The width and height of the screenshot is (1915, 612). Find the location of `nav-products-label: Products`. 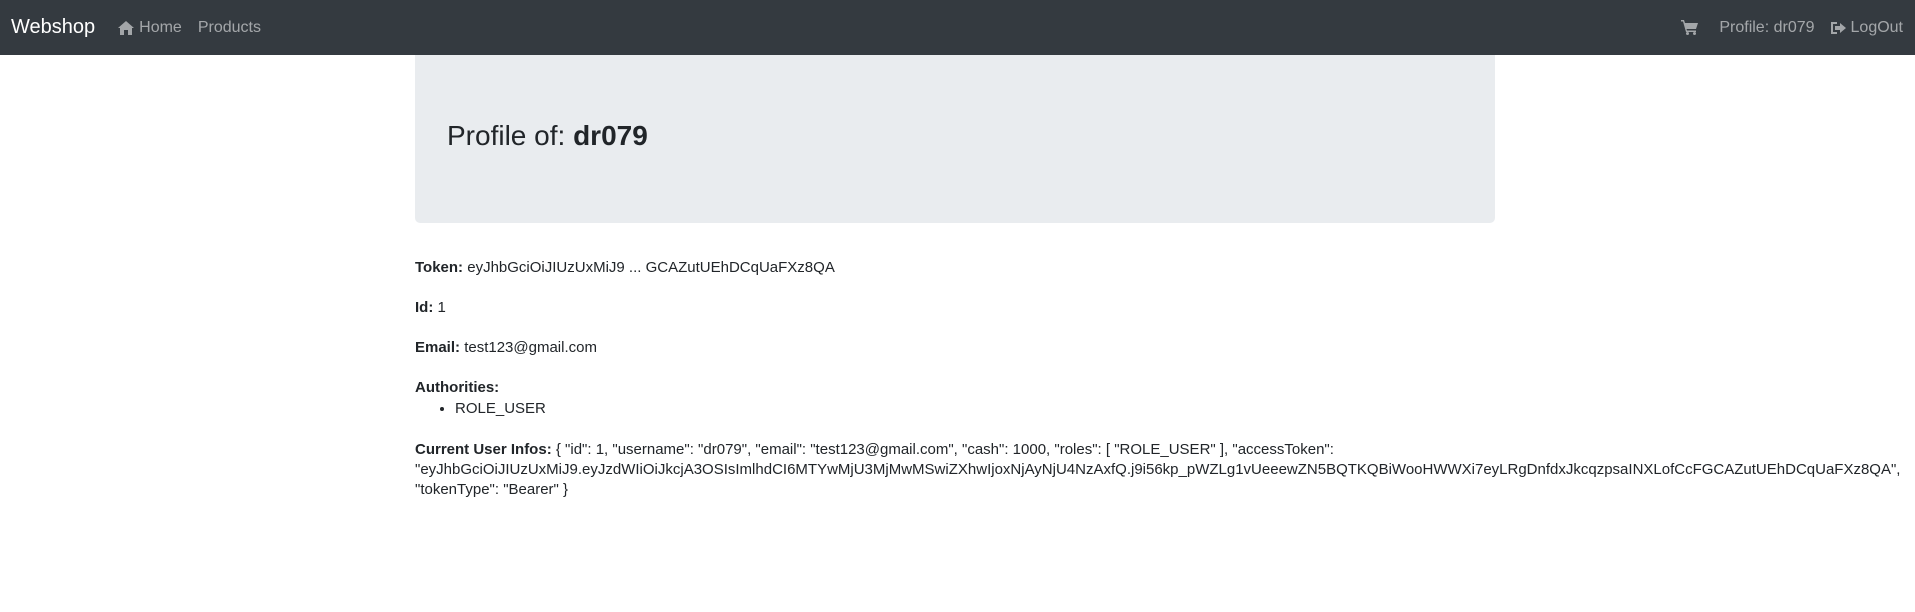

nav-products-label: Products is located at coordinates (229, 27).